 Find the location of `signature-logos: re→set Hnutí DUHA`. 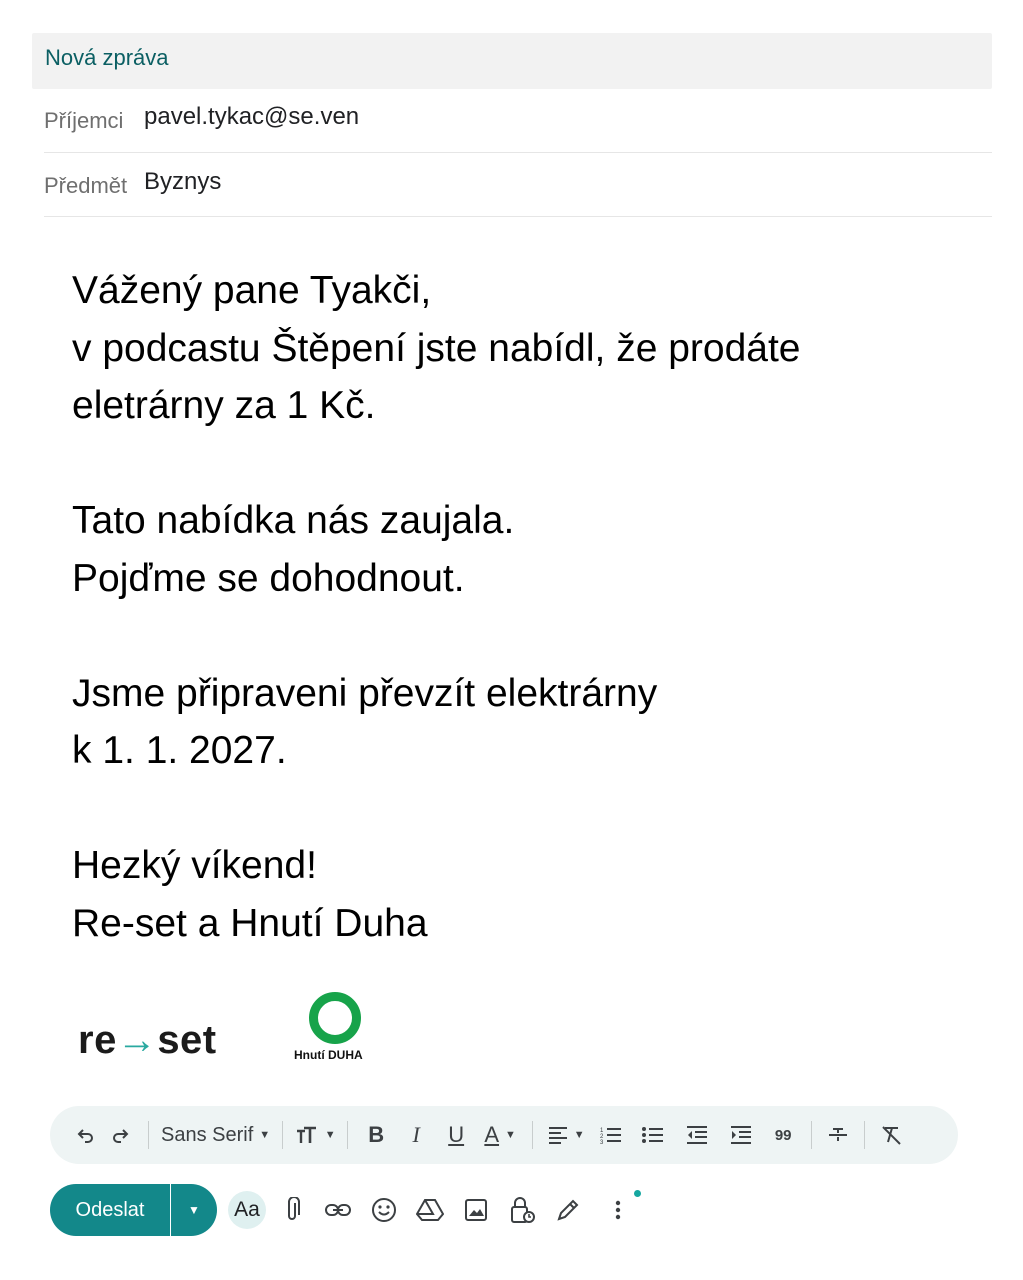

signature-logos: re→set Hnutí DUHA is located at coordinates (238, 1030).